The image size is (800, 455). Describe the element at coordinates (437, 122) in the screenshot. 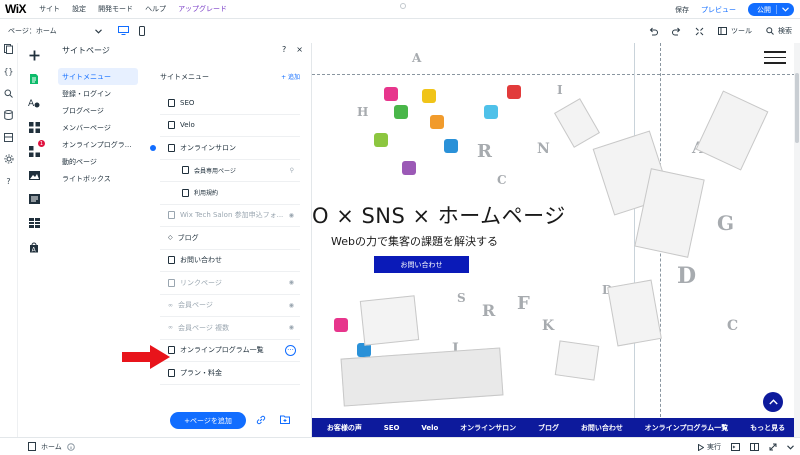

I see `app-icon-graphic` at that location.